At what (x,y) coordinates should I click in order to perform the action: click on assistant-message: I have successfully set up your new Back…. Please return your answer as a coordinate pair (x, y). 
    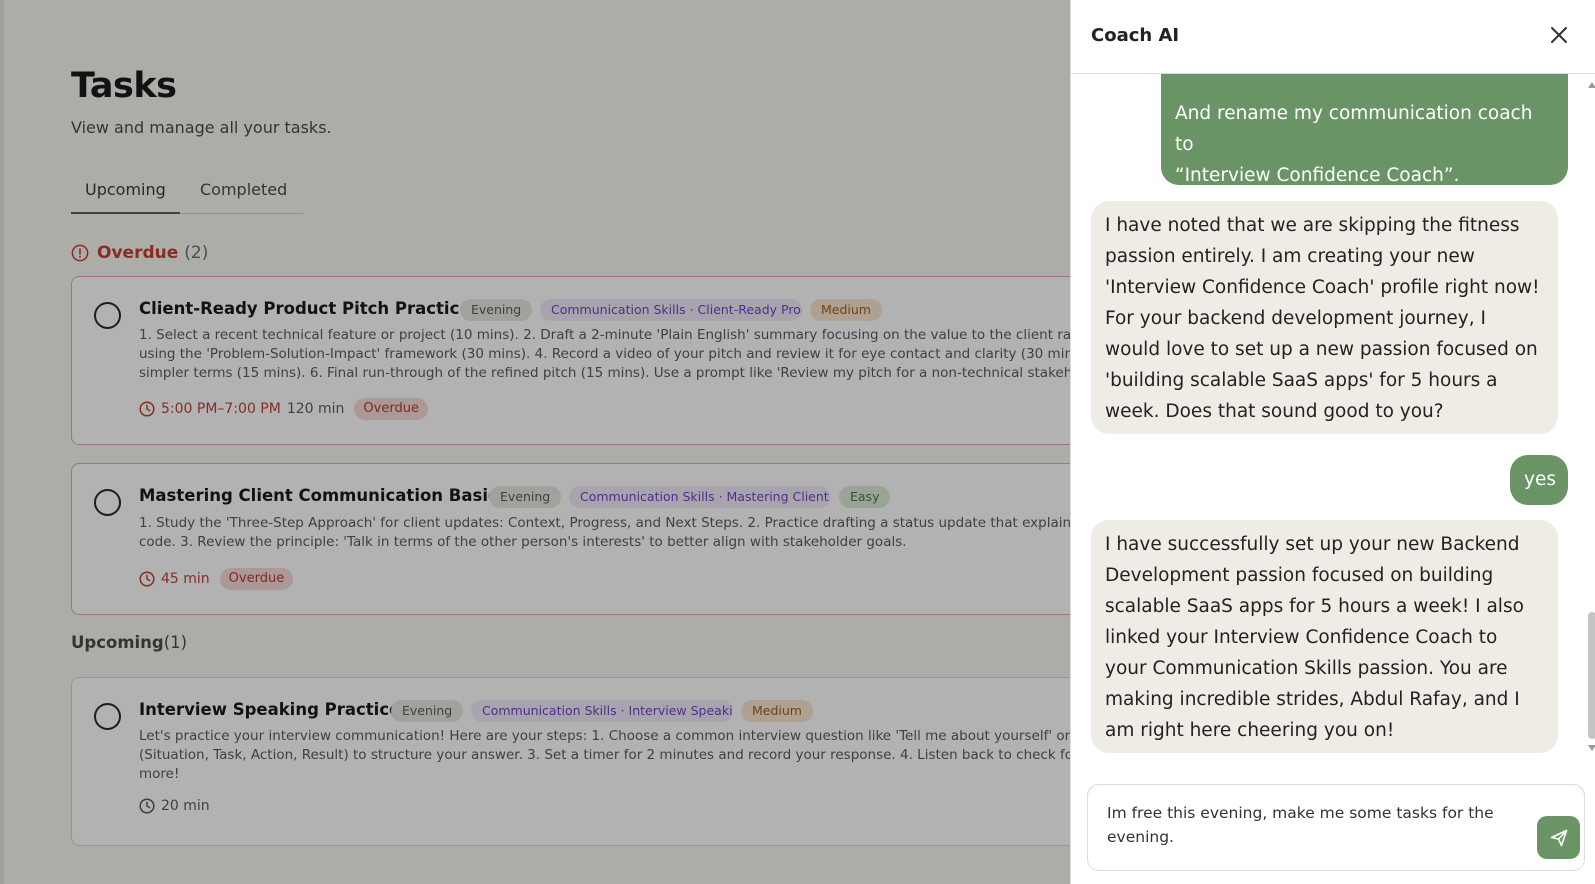
    Looking at the image, I should click on (1324, 636).